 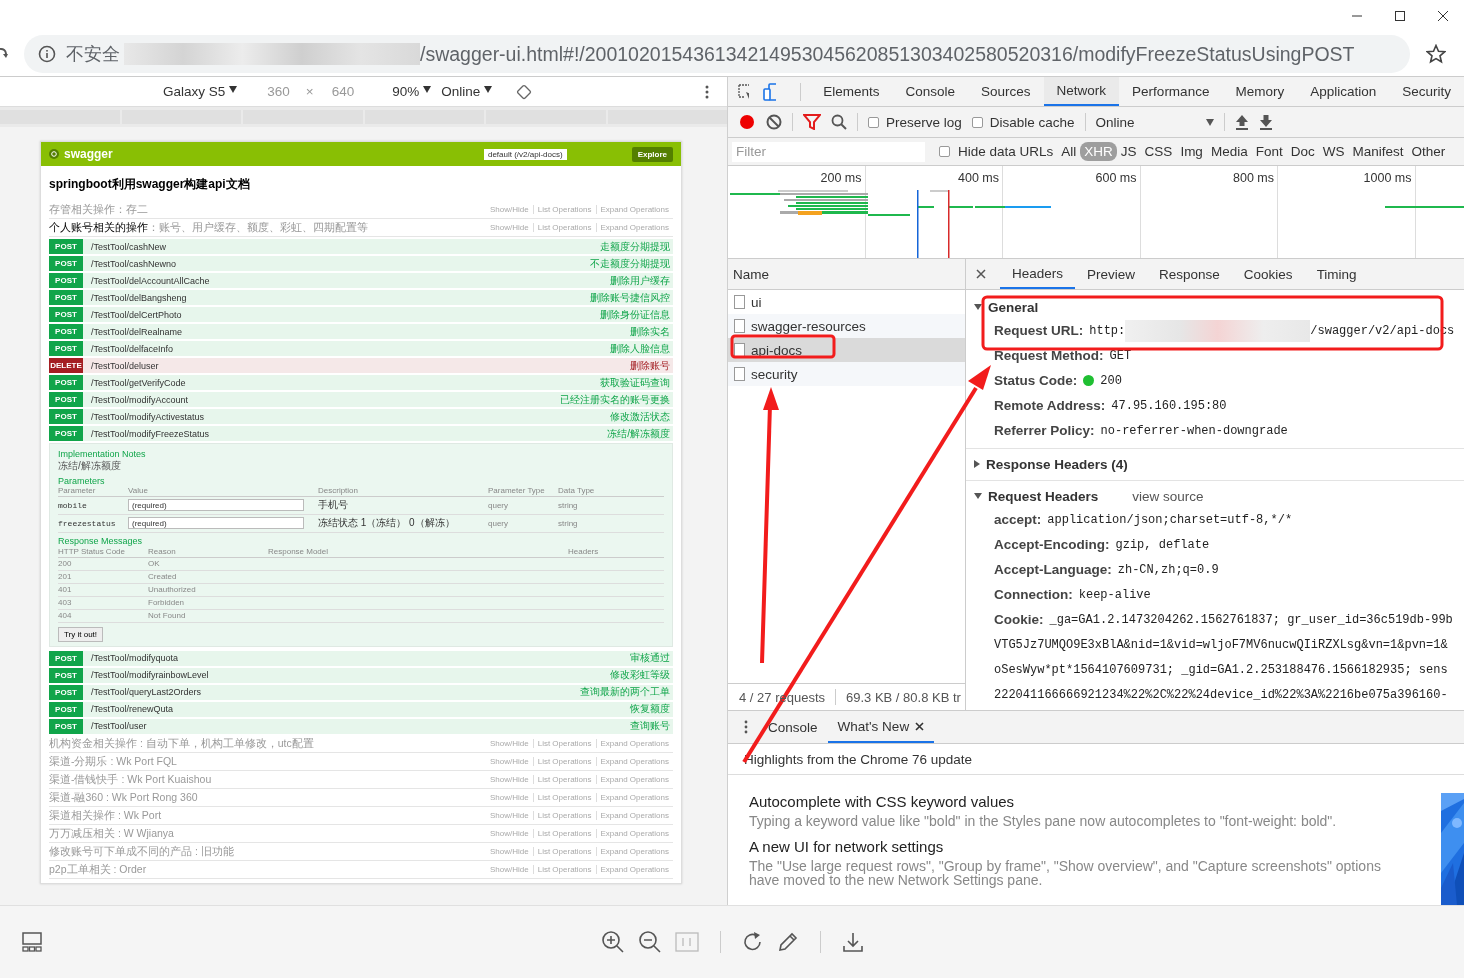 What do you see at coordinates (32, 942) in the screenshot?
I see `layout-icon` at bounding box center [32, 942].